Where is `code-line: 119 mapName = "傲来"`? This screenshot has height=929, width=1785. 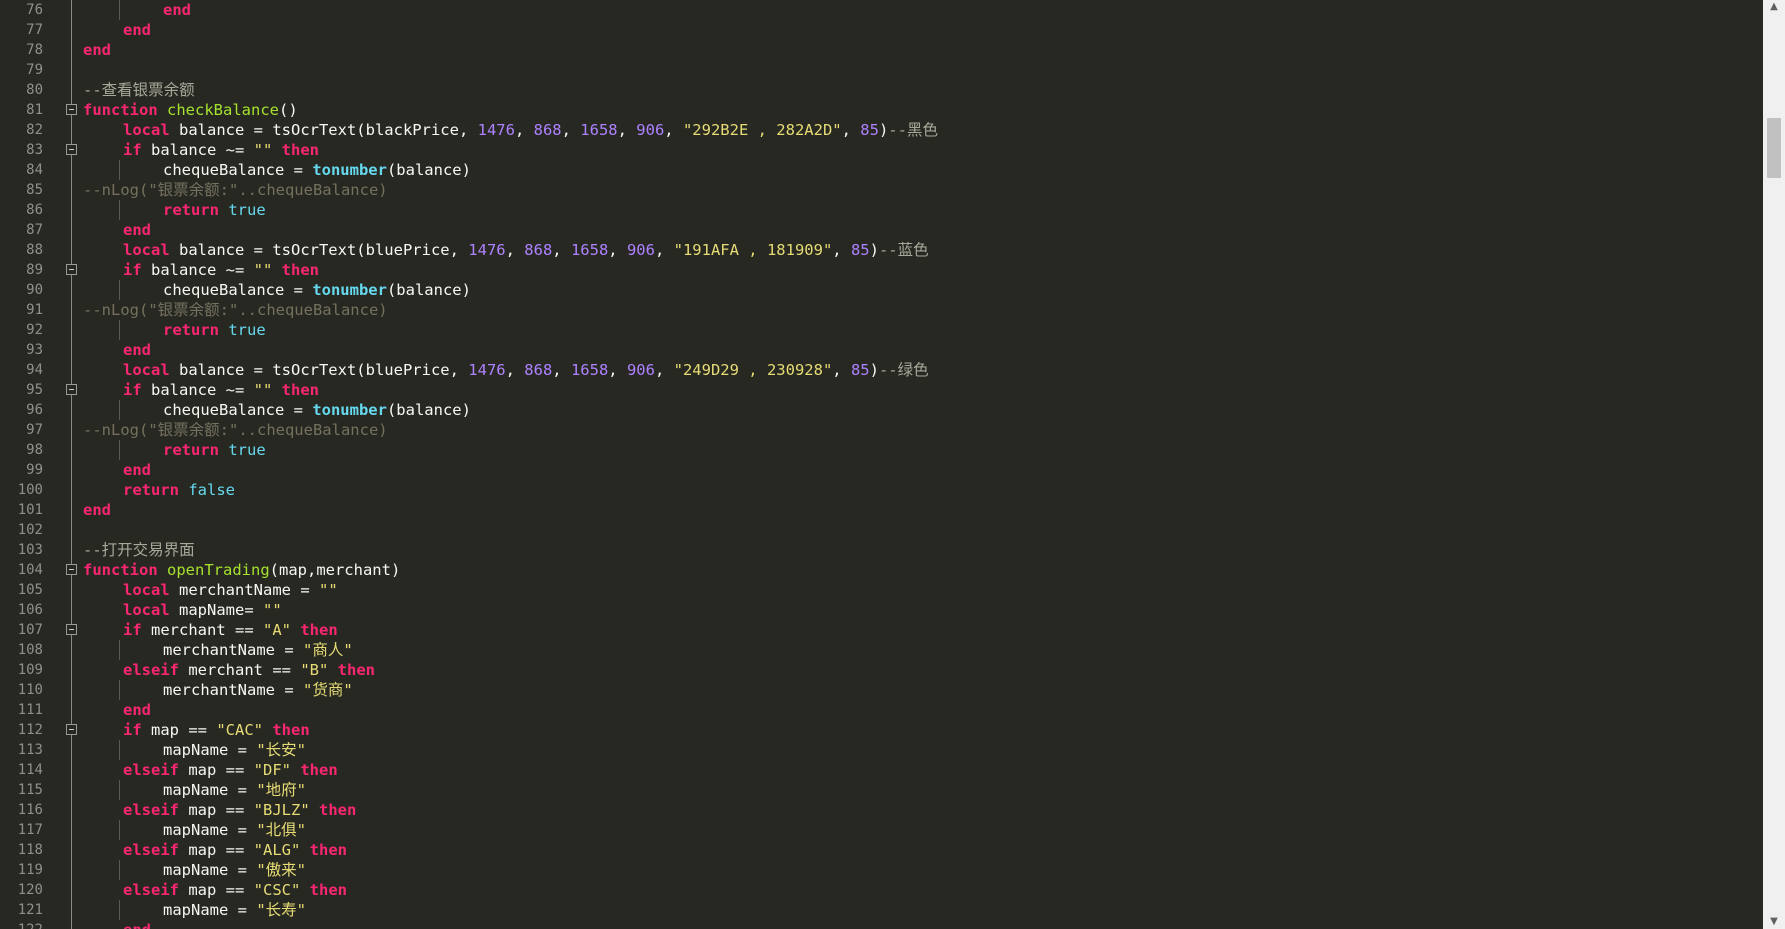 code-line: 119 mapName = "傲来" is located at coordinates (870, 870).